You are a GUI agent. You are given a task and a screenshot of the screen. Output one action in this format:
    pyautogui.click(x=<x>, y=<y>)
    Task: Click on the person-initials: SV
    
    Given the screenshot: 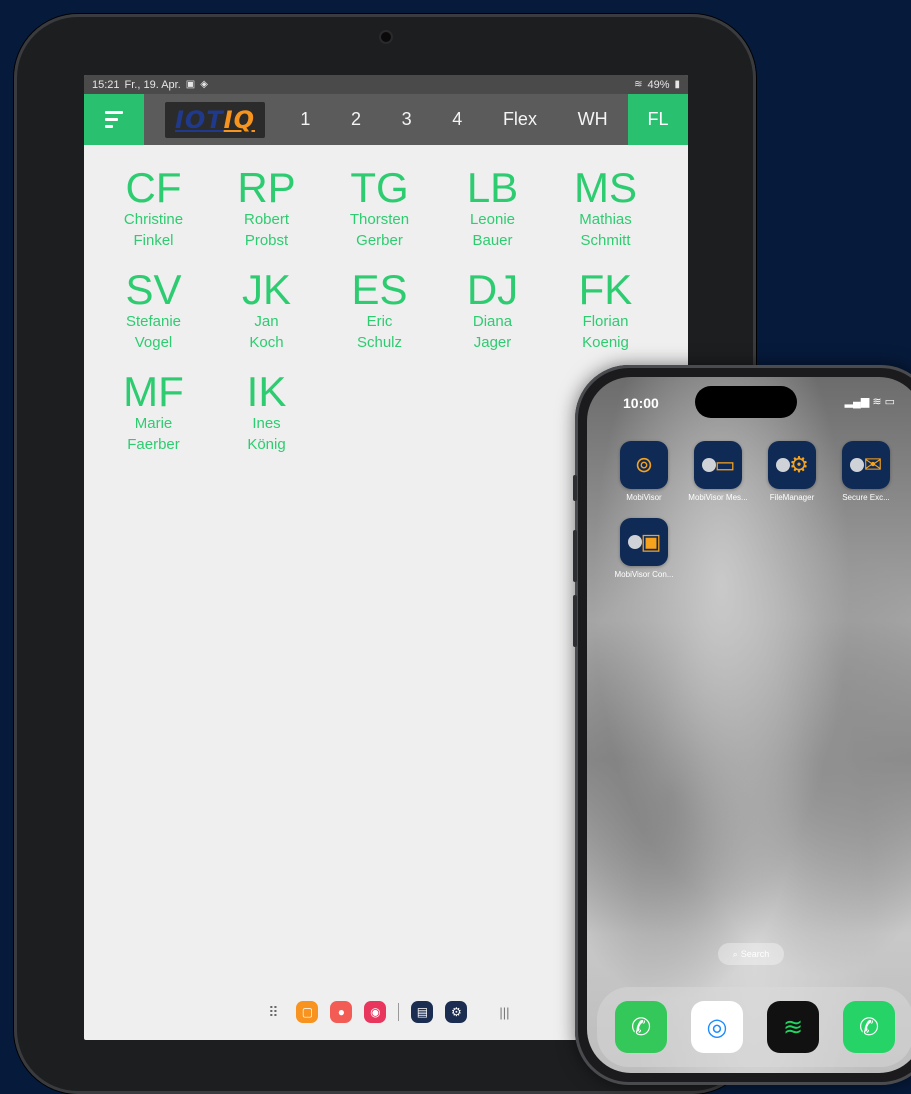 What is the action you would take?
    pyautogui.click(x=153, y=289)
    